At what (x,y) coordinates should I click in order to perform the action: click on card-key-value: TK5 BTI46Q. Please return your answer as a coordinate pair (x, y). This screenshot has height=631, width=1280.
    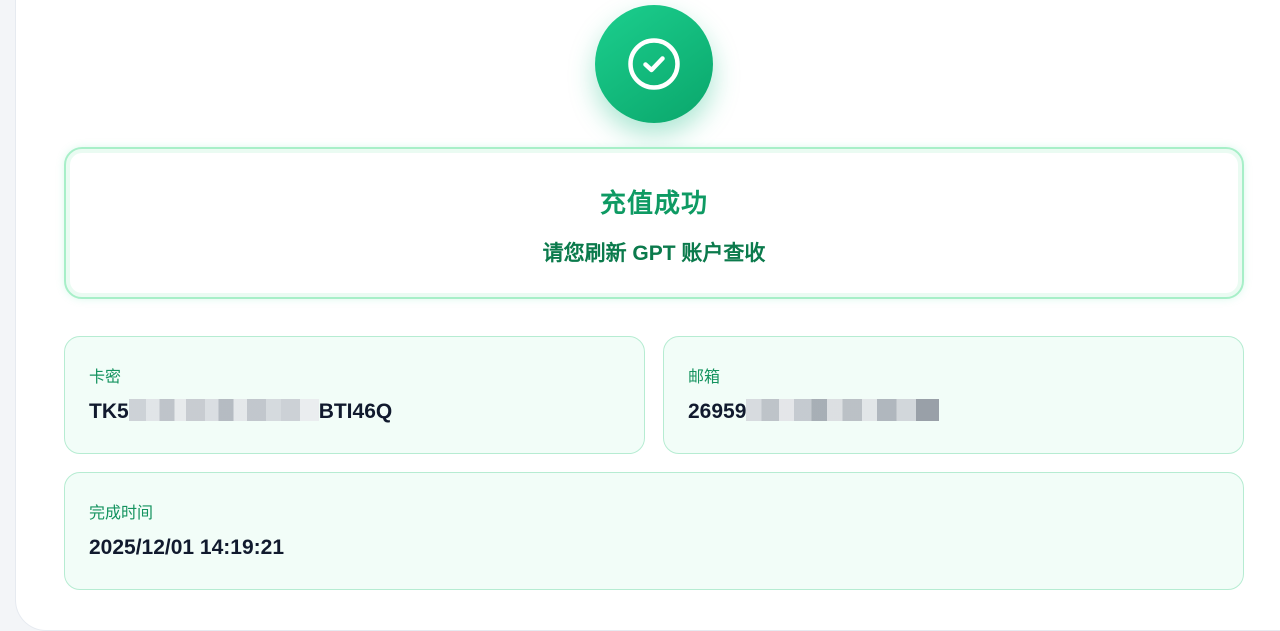
    Looking at the image, I should click on (241, 411).